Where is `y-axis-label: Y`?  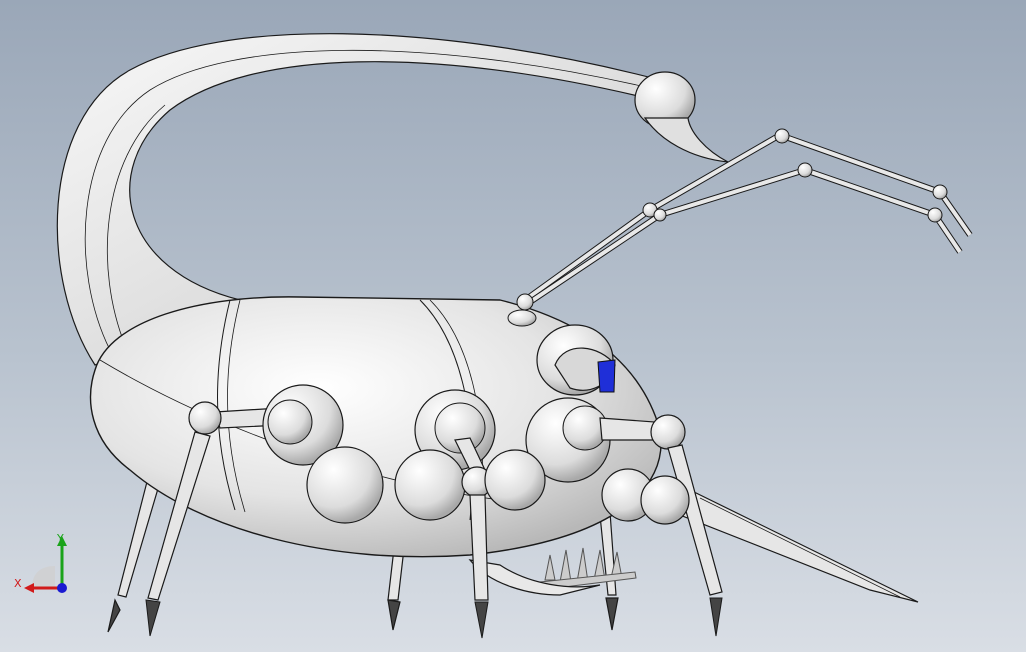
y-axis-label: Y is located at coordinates (60, 538).